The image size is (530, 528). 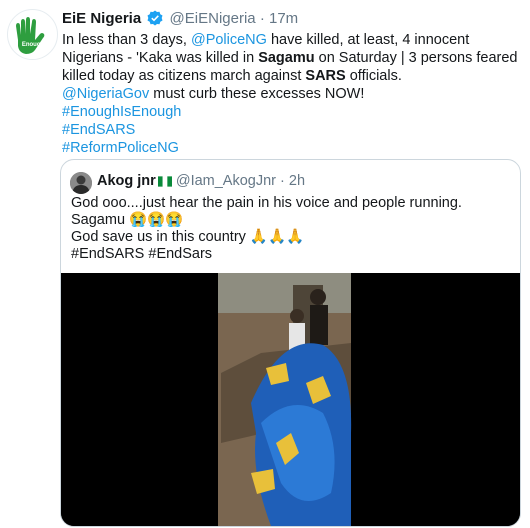 What do you see at coordinates (120, 148) in the screenshot?
I see `hashtag-link: #ReformPoliceNG` at bounding box center [120, 148].